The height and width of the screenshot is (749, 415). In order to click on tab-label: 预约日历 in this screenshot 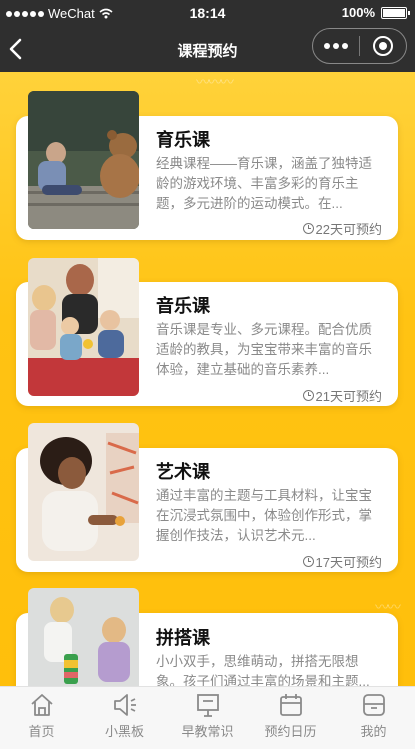, I will do `click(290, 731)`.